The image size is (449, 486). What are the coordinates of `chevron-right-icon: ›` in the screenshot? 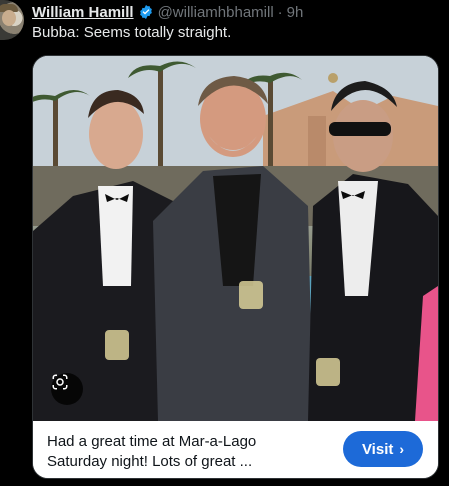 It's located at (402, 449).